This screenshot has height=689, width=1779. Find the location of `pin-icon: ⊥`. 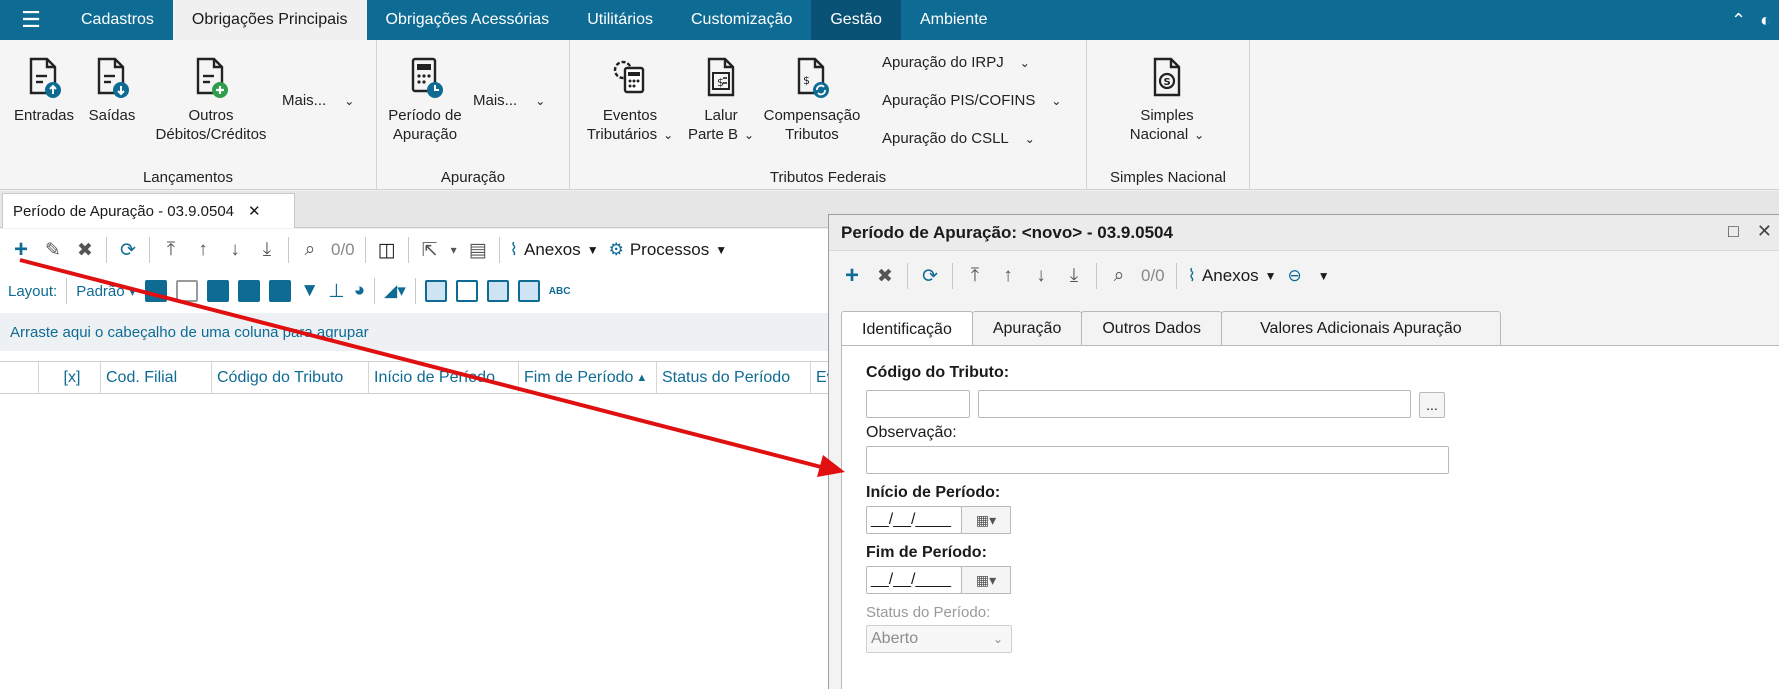

pin-icon: ⊥ is located at coordinates (336, 291).